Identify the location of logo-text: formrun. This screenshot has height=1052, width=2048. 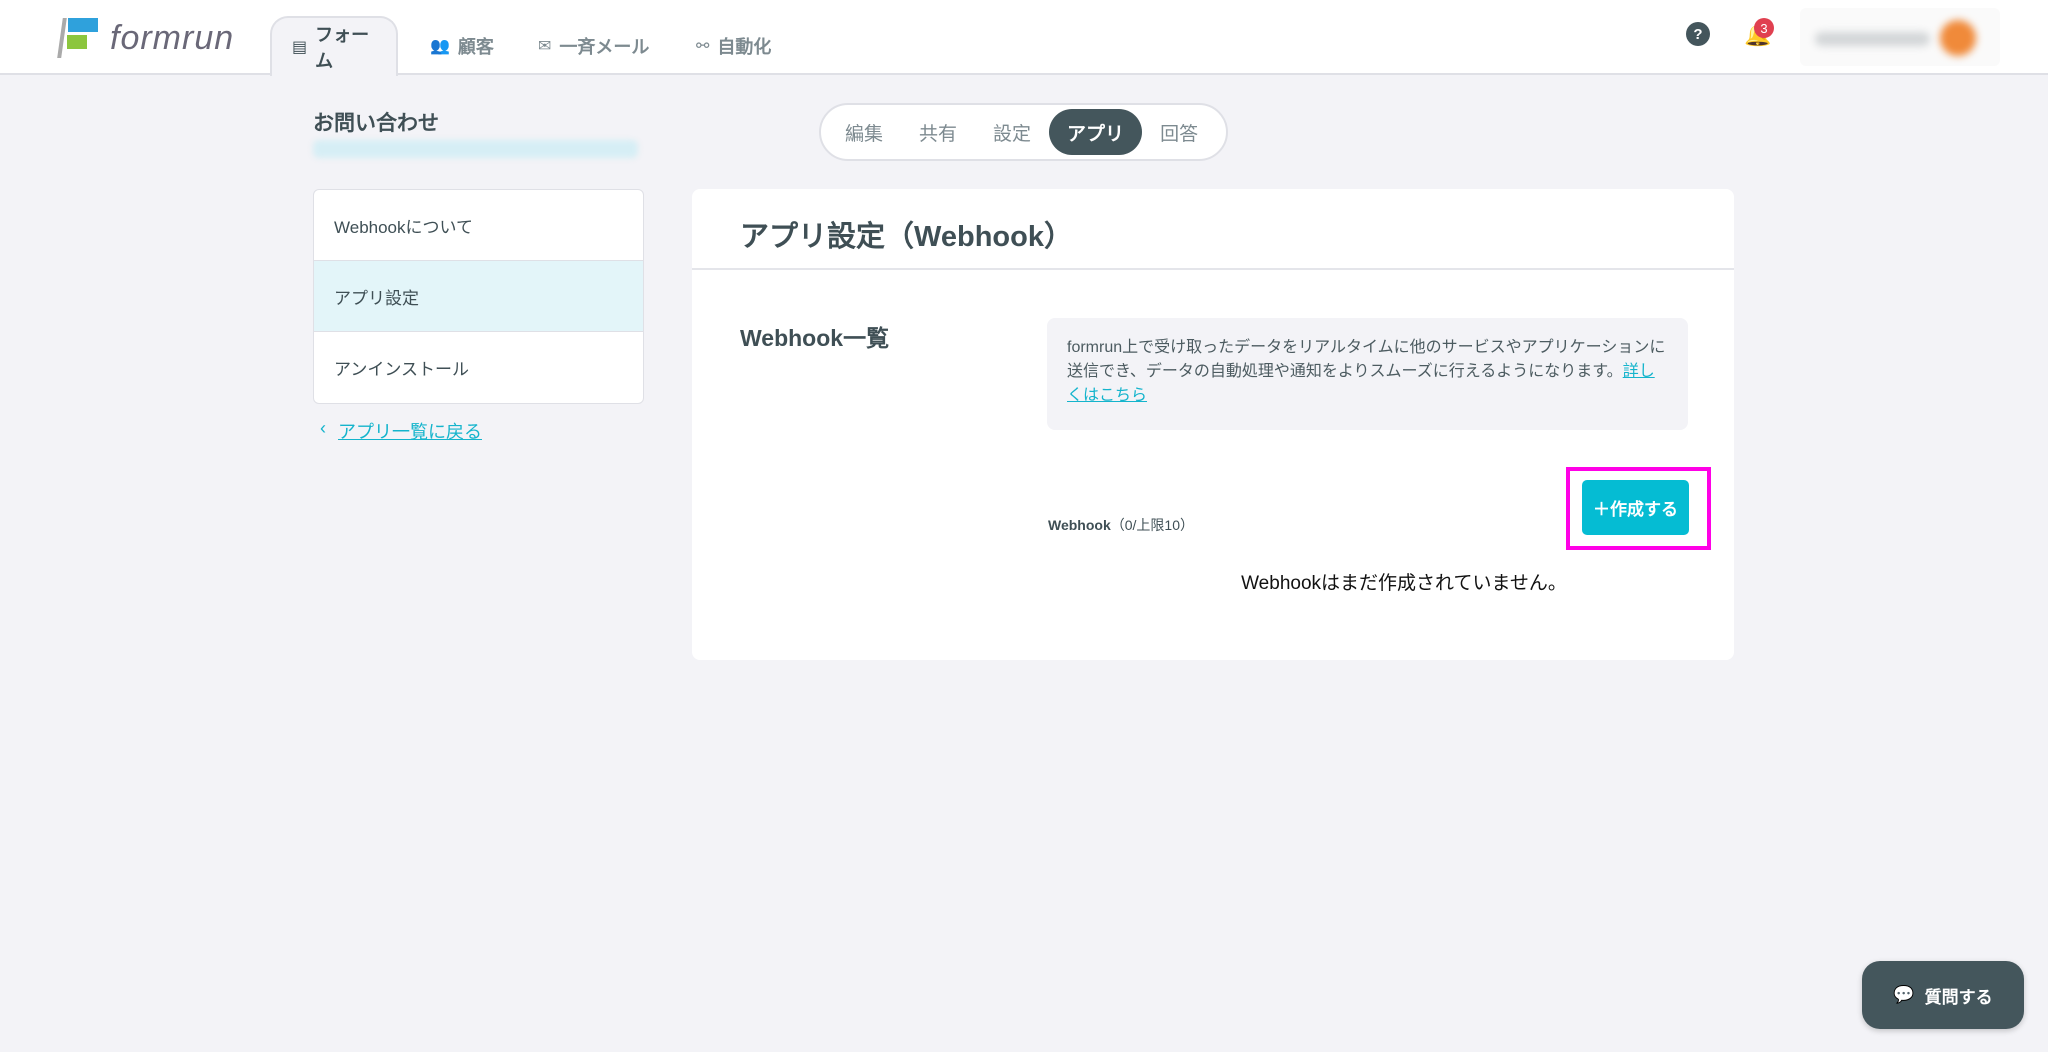
(172, 37).